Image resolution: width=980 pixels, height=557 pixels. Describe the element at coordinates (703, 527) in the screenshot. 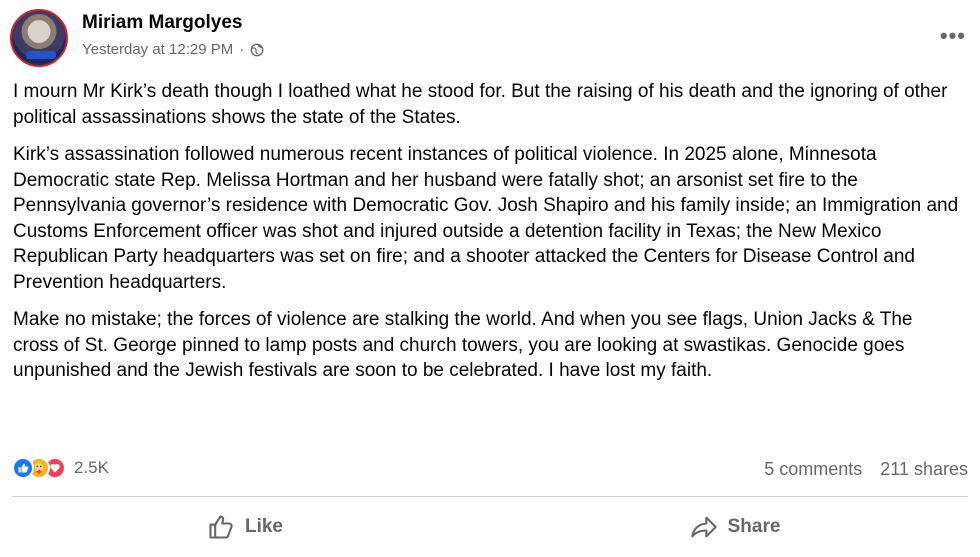

I see `share-arrow-icon` at that location.